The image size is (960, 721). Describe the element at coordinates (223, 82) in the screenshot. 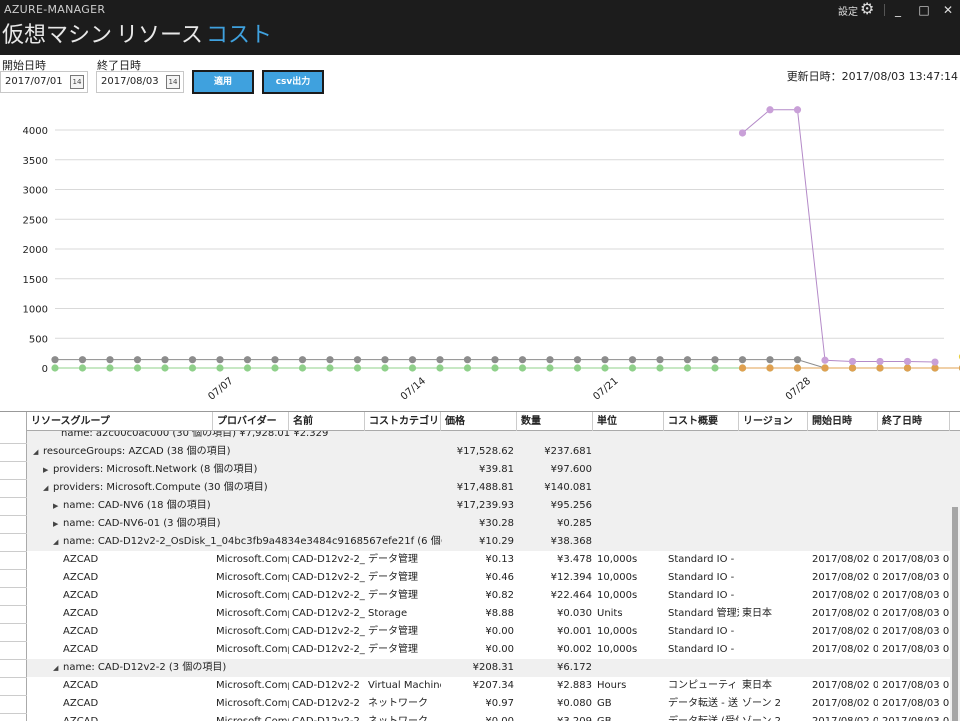

I see `apply-button: 適用` at that location.